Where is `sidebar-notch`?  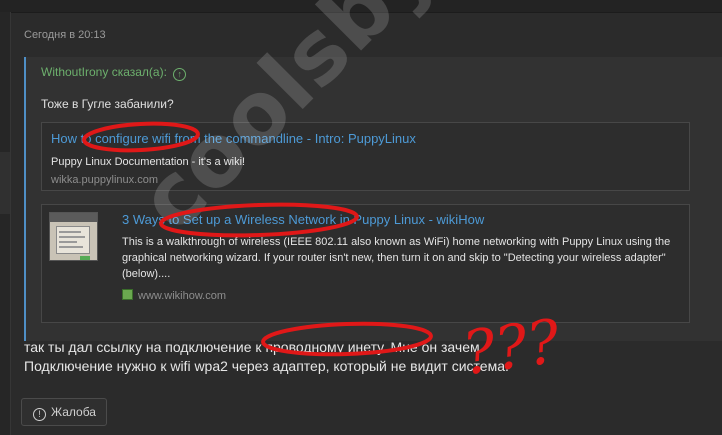
sidebar-notch is located at coordinates (5, 183).